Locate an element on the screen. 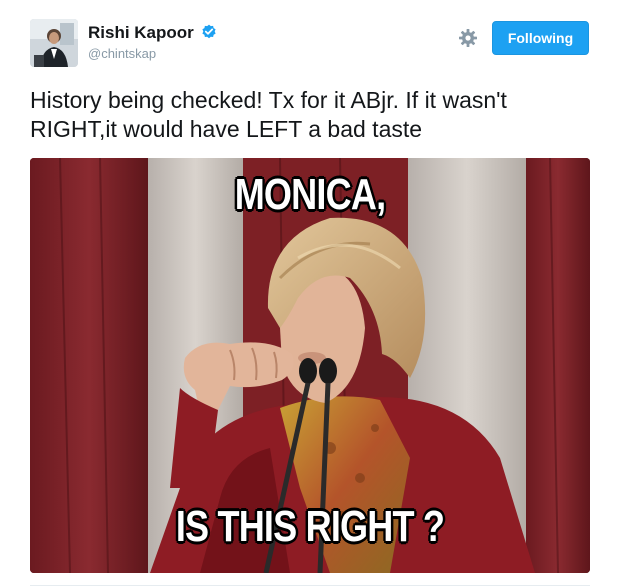 Image resolution: width=618 pixels, height=588 pixels. avatar is located at coordinates (54, 43).